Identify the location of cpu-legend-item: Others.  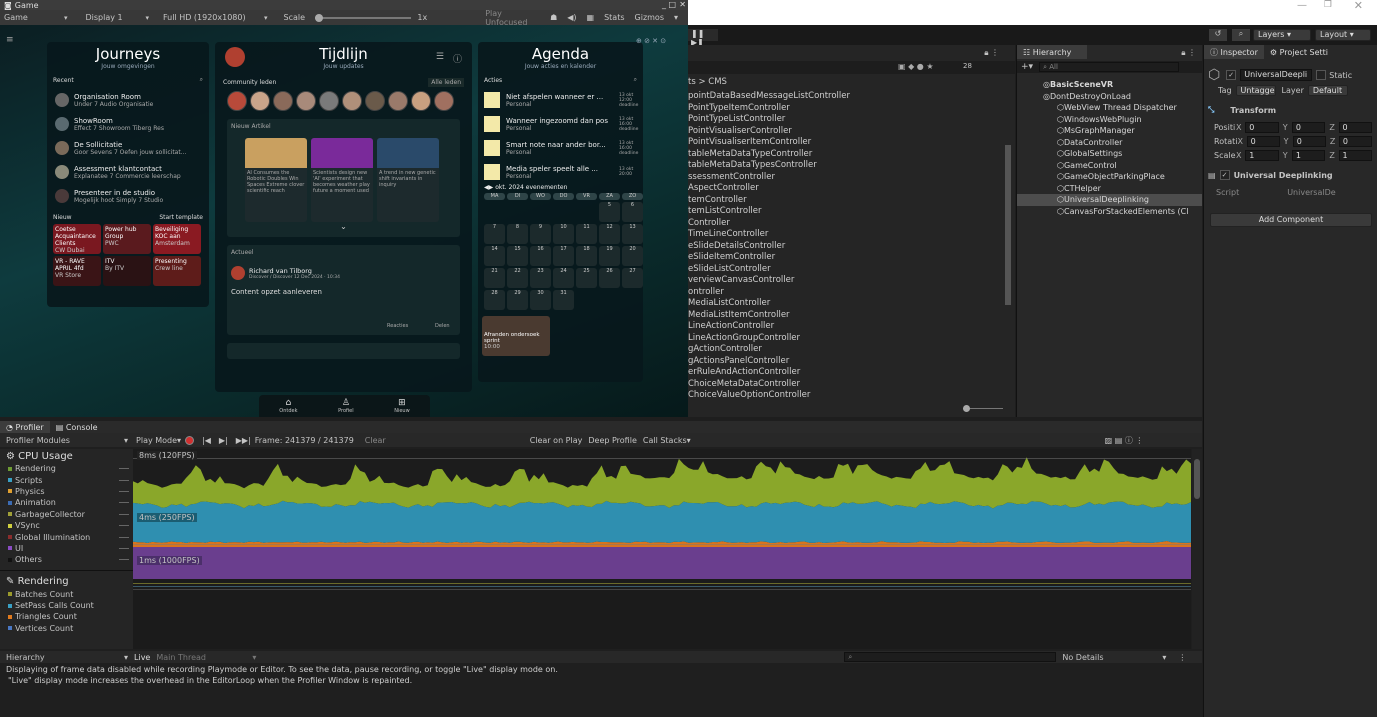
(66, 559).